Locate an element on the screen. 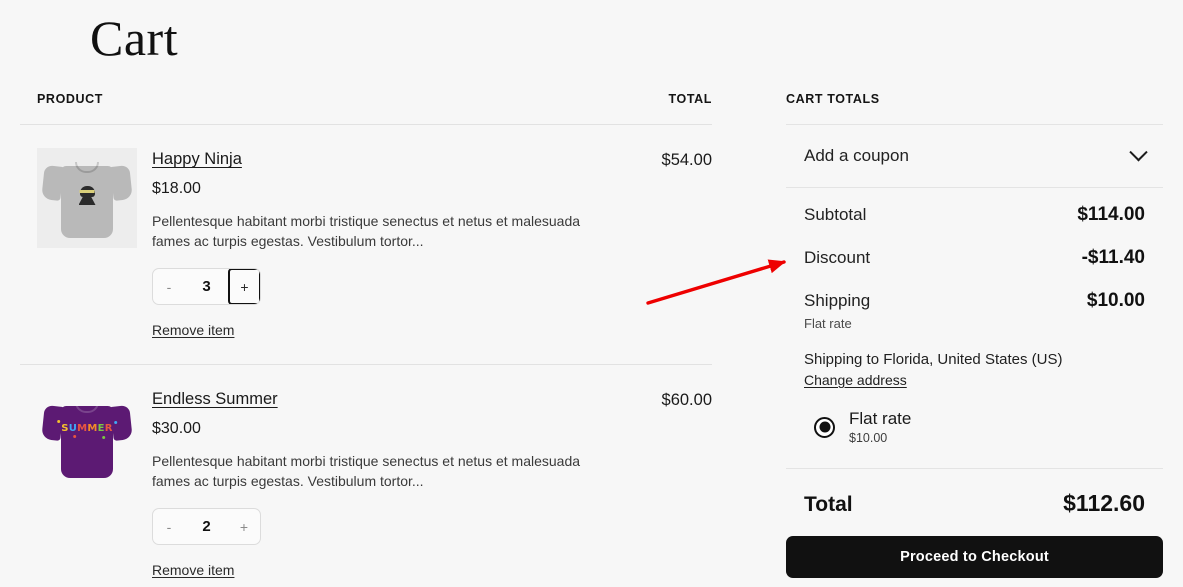  product-line-total: $60.00 is located at coordinates (686, 400).